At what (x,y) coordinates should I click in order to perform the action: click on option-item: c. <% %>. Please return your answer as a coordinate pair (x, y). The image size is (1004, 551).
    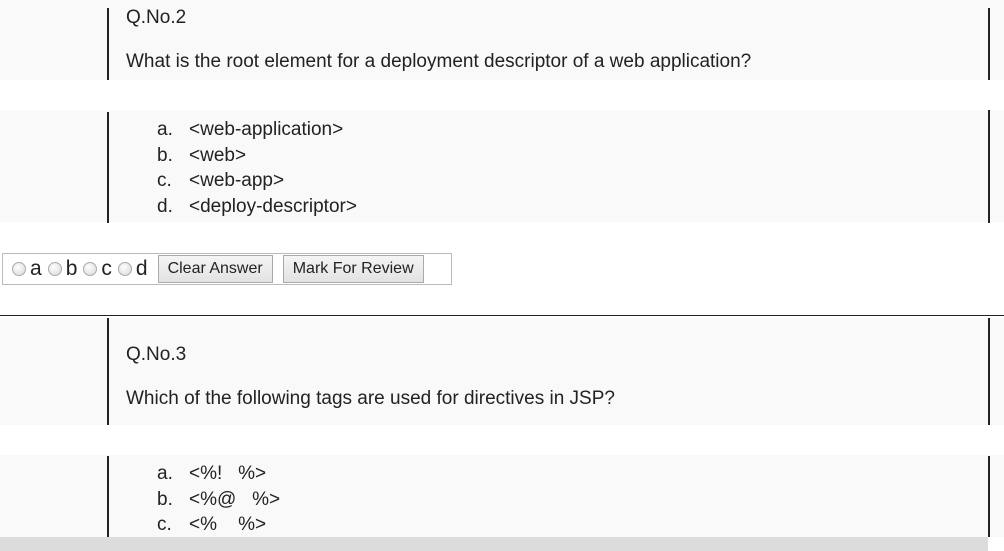
    Looking at the image, I should click on (218, 525).